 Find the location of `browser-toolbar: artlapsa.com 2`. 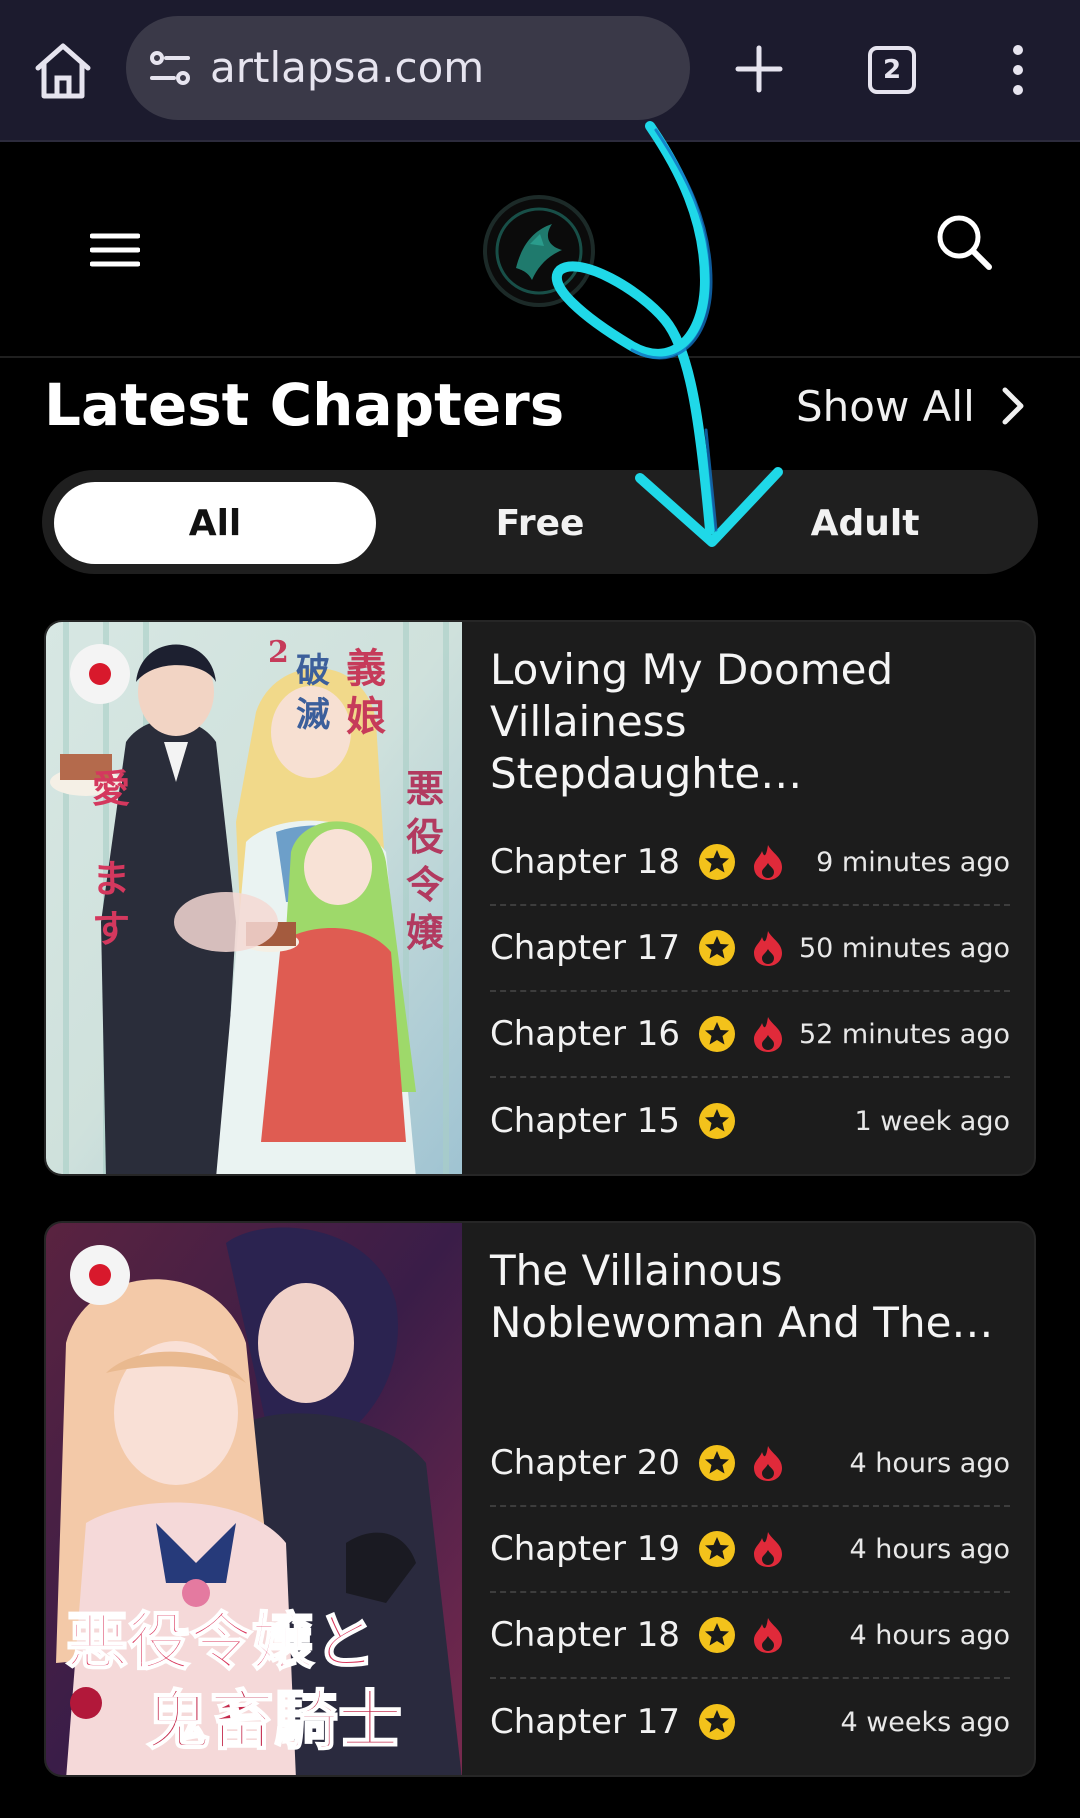

browser-toolbar: artlapsa.com 2 is located at coordinates (540, 71).